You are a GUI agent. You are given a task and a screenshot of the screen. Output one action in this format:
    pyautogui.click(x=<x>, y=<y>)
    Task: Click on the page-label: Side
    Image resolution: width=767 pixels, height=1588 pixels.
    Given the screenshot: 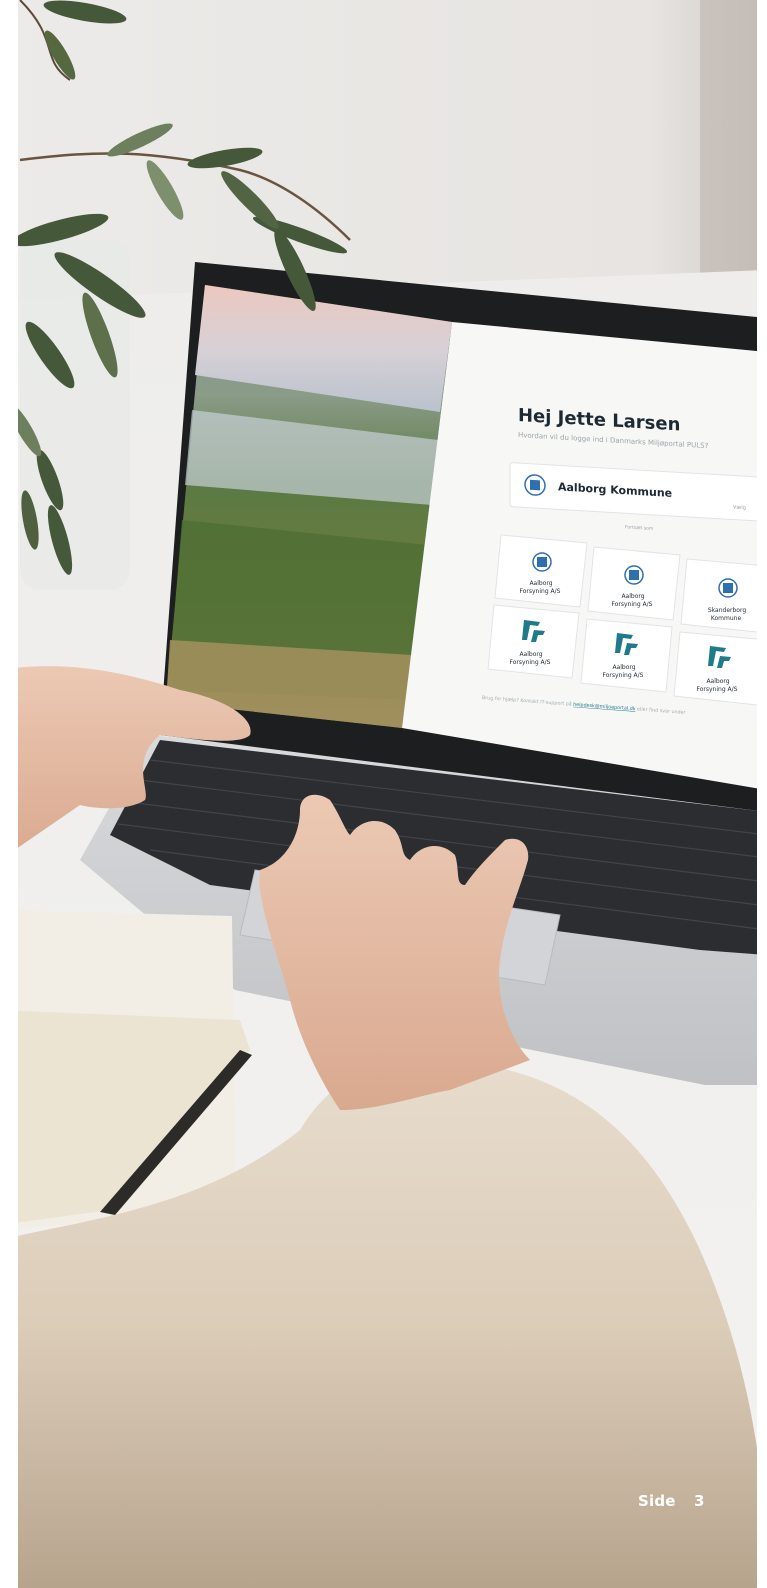 What is the action you would take?
    pyautogui.click(x=657, y=1501)
    